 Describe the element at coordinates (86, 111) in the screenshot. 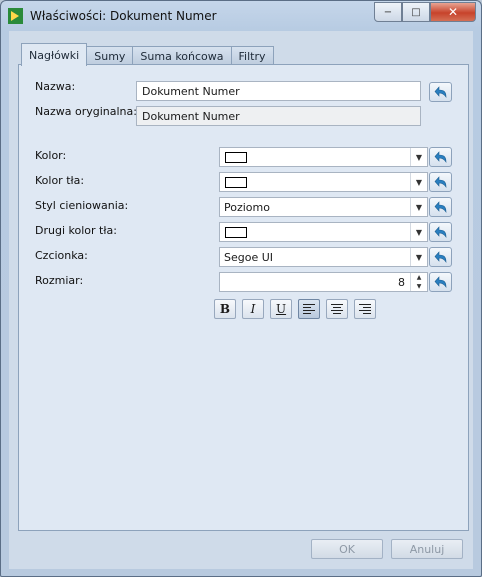

I see `nazwa-oryginalna-label: Nazwa oryginalna:` at that location.